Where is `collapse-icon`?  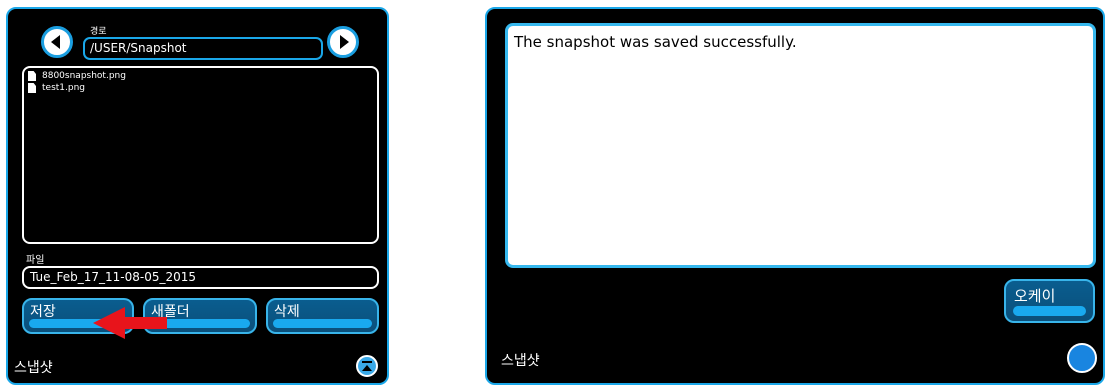
collapse-icon is located at coordinates (367, 366).